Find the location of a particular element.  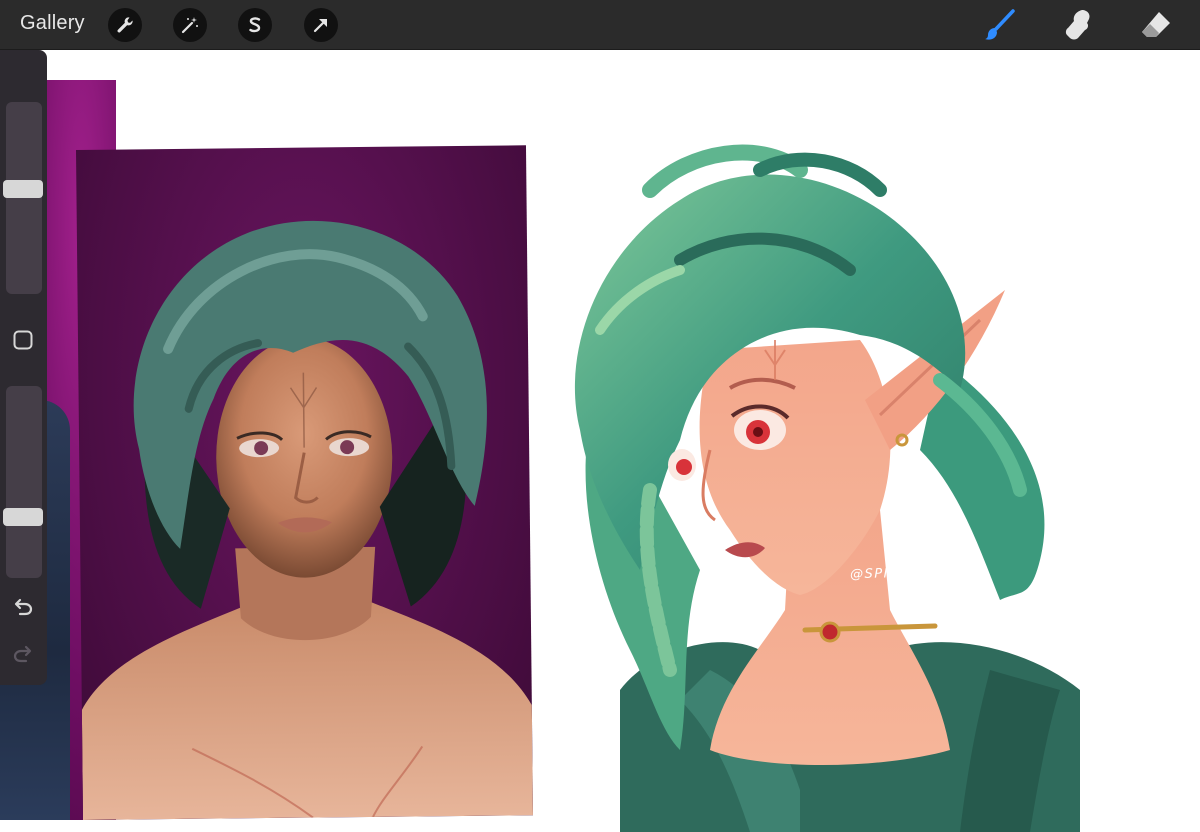

wrench-icon is located at coordinates (125, 25).